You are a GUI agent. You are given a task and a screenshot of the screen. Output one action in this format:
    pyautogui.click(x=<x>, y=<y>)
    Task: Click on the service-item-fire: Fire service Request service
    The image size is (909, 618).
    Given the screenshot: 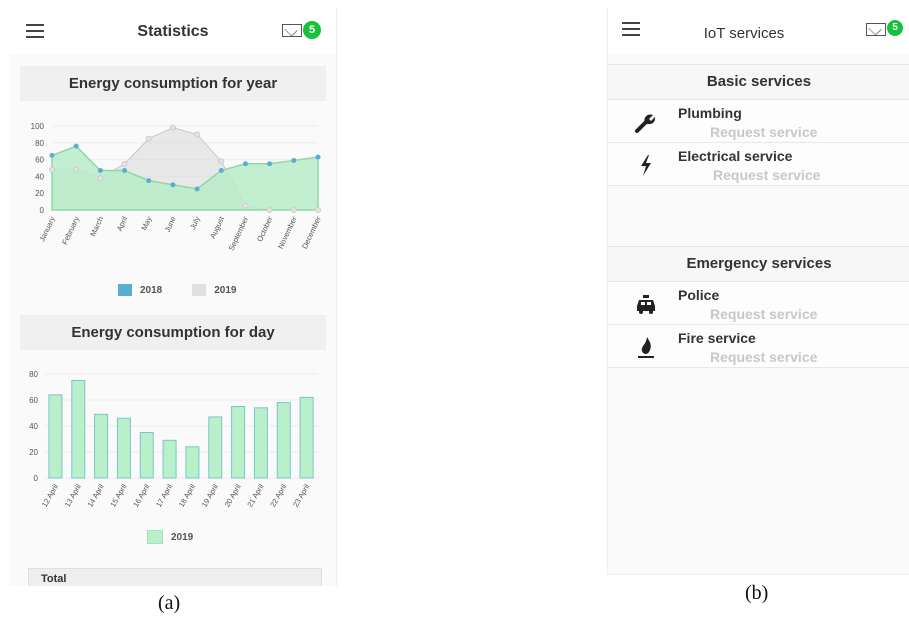 What is the action you would take?
    pyautogui.click(x=758, y=346)
    